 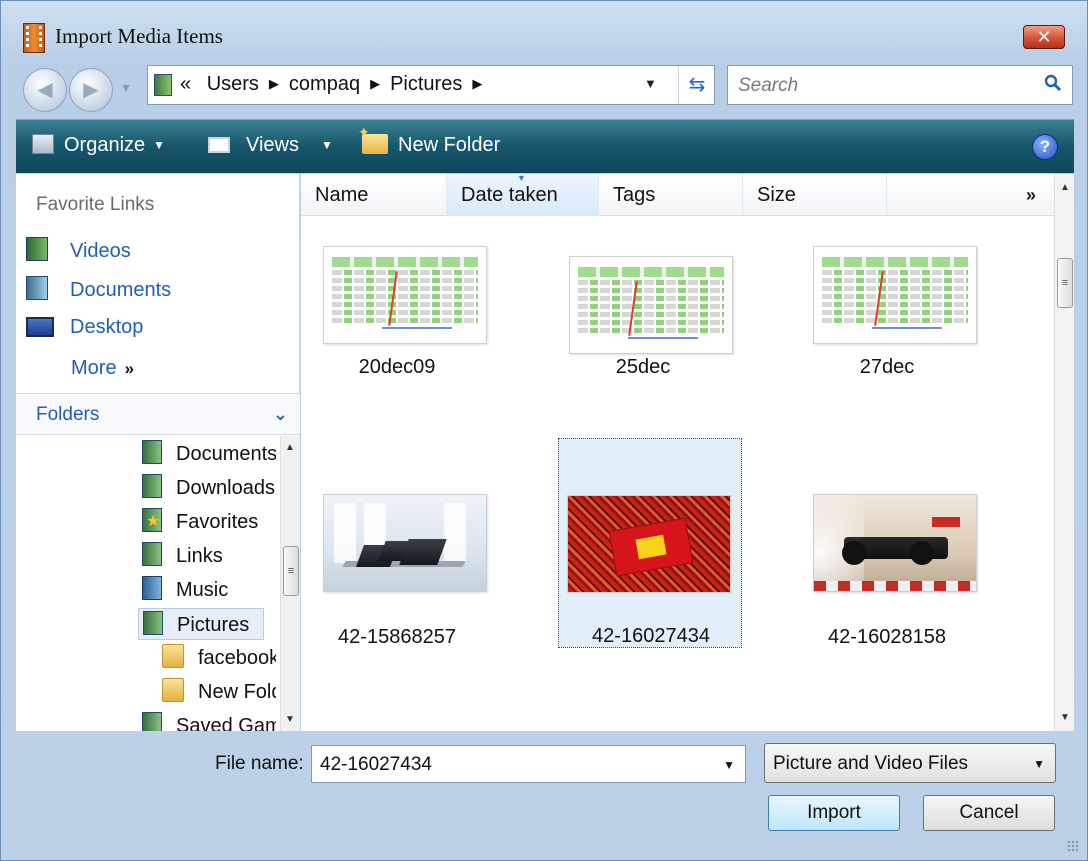 I want to click on views-button: Views ▼, so click(x=270, y=145).